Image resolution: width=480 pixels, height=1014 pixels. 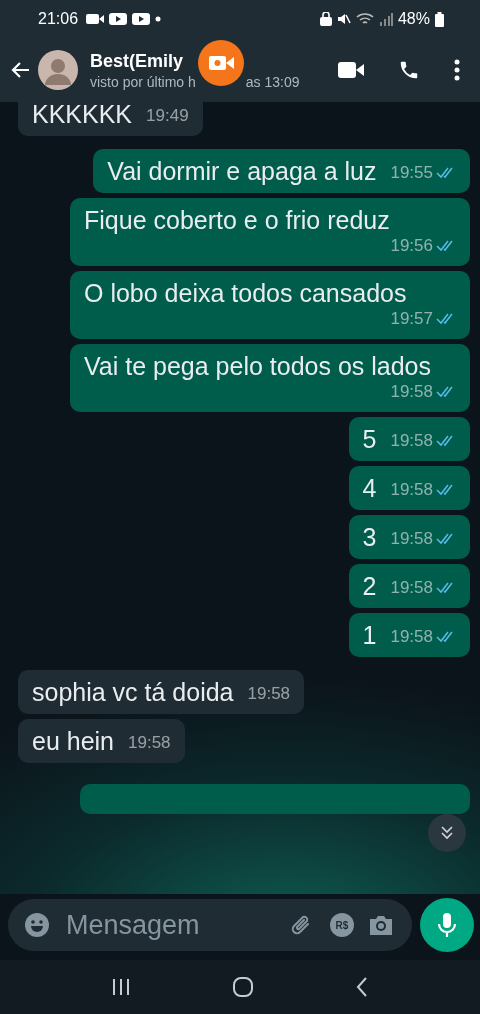 I want to click on message-text: 4, so click(x=369, y=488).